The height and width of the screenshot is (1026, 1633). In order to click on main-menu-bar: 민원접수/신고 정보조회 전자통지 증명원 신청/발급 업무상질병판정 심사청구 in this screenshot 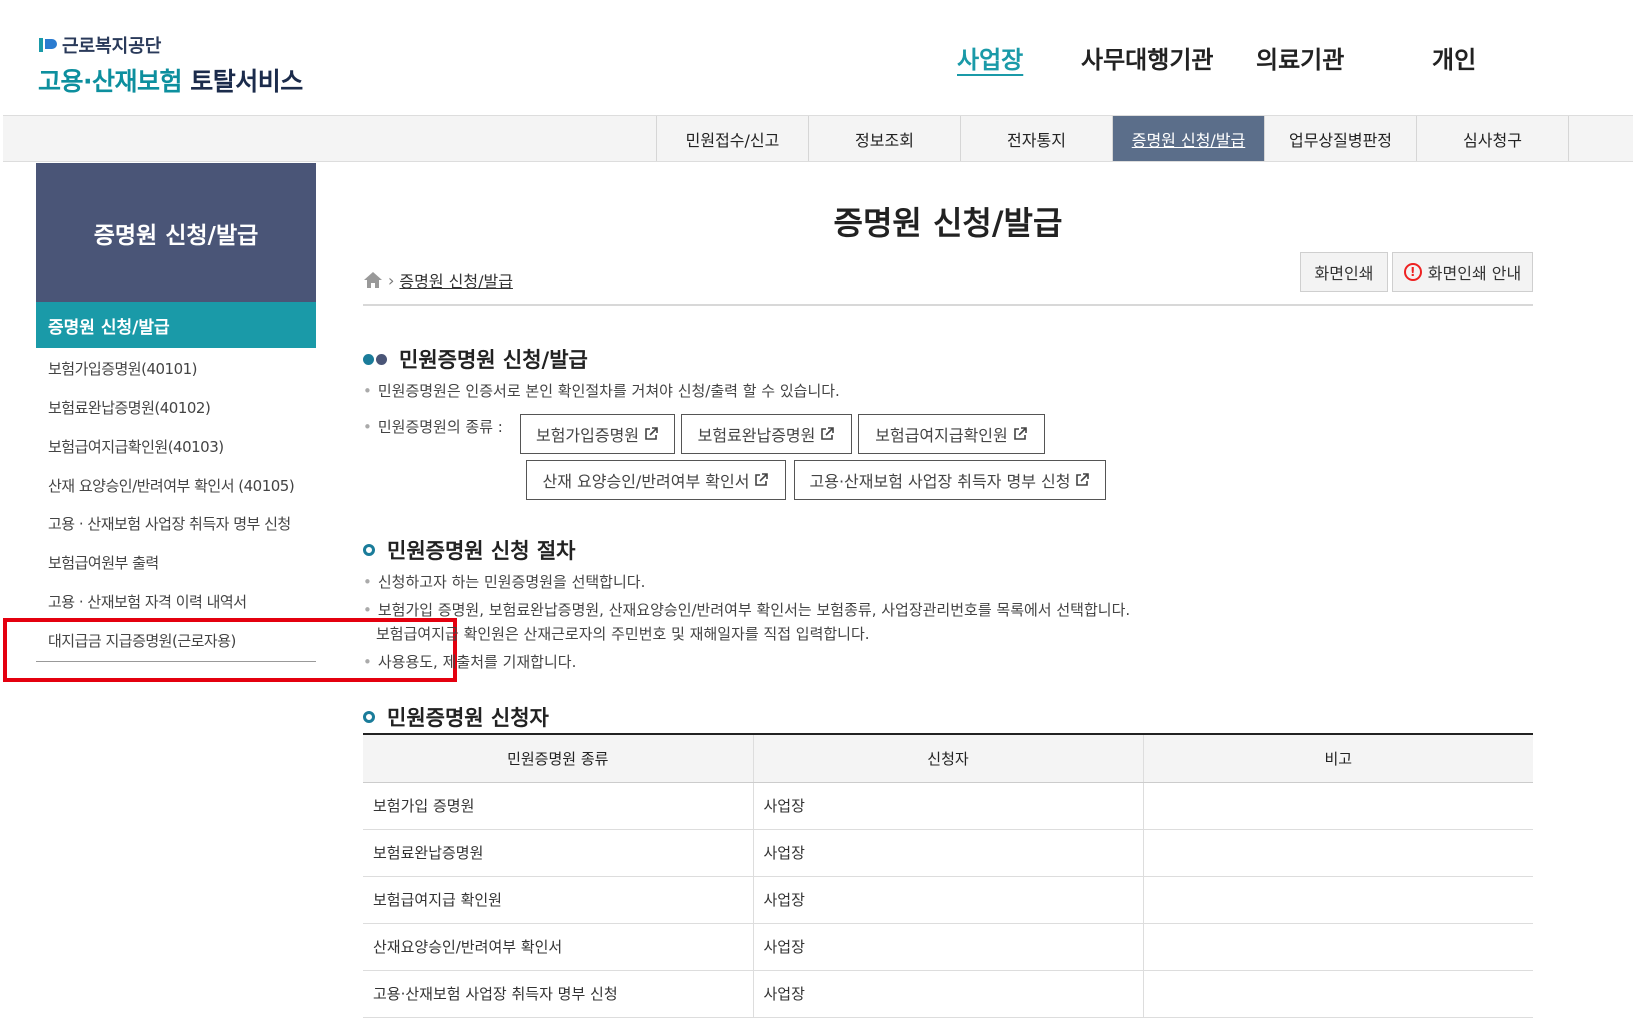, I will do `click(818, 138)`.